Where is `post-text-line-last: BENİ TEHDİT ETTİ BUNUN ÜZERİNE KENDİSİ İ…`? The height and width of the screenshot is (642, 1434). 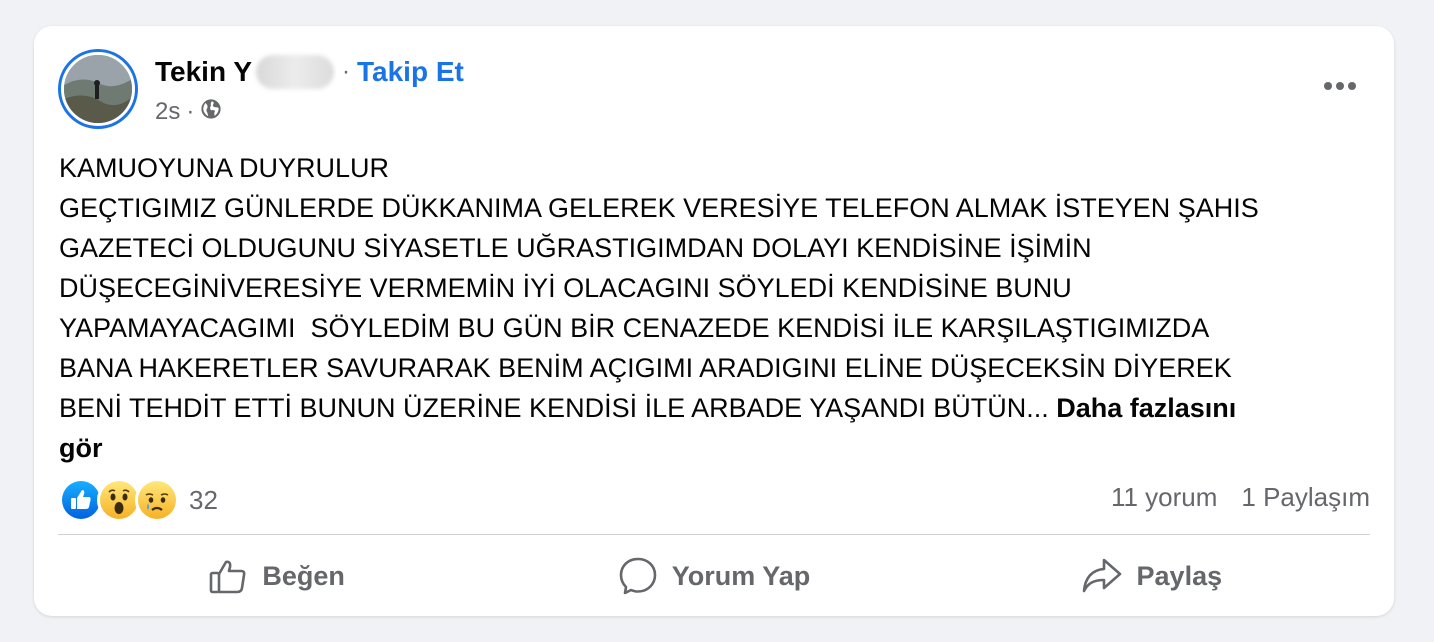
post-text-line-last: BENİ TEHDİT ETTİ BUNUN ÜZERİNE KENDİSİ İ… is located at coordinates (709, 408).